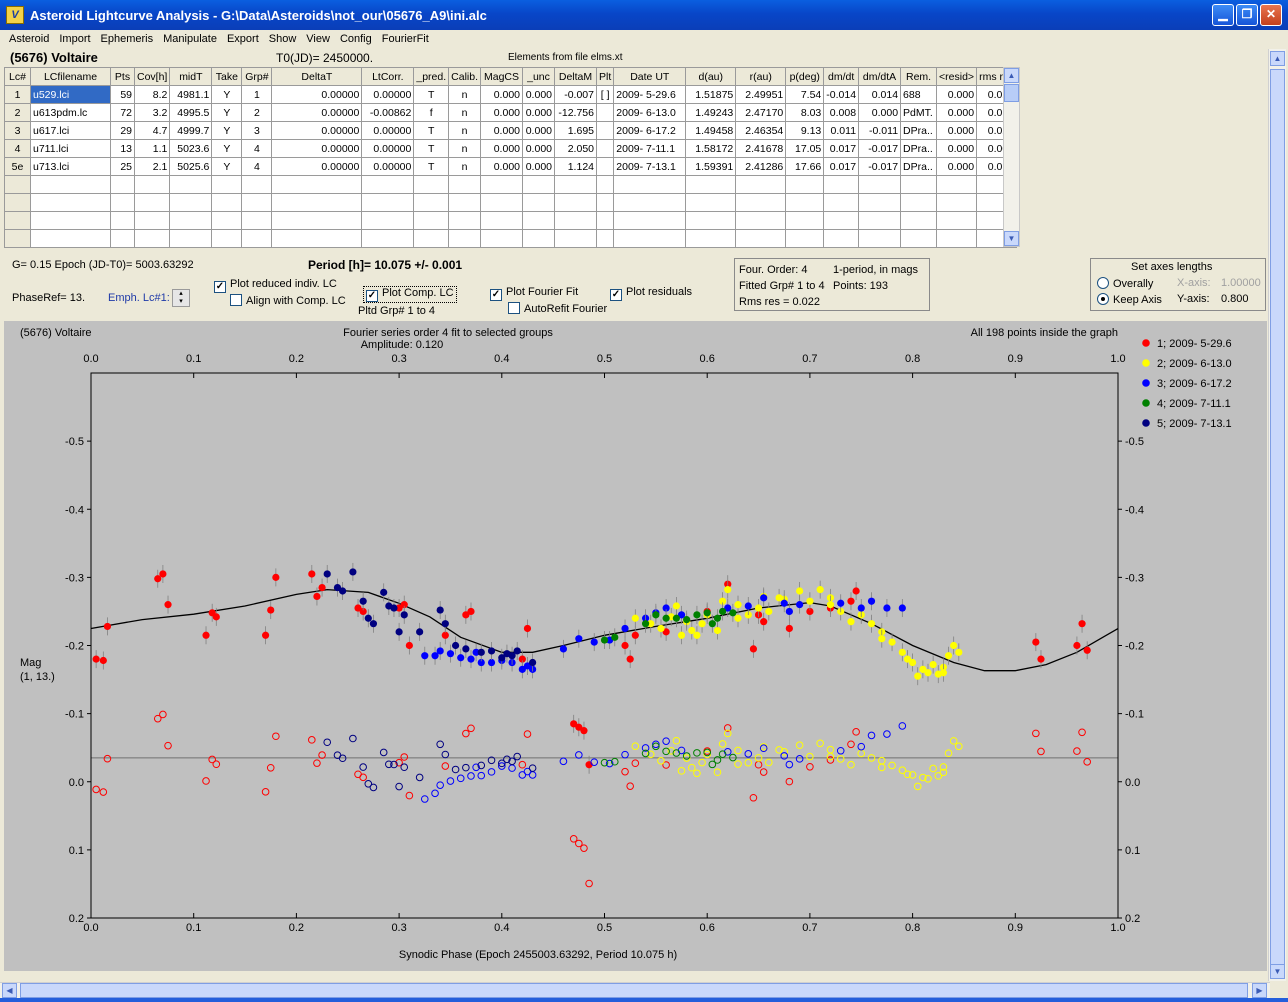  Describe the element at coordinates (70, 94) in the screenshot. I see `table-cell: u529.lci` at that location.